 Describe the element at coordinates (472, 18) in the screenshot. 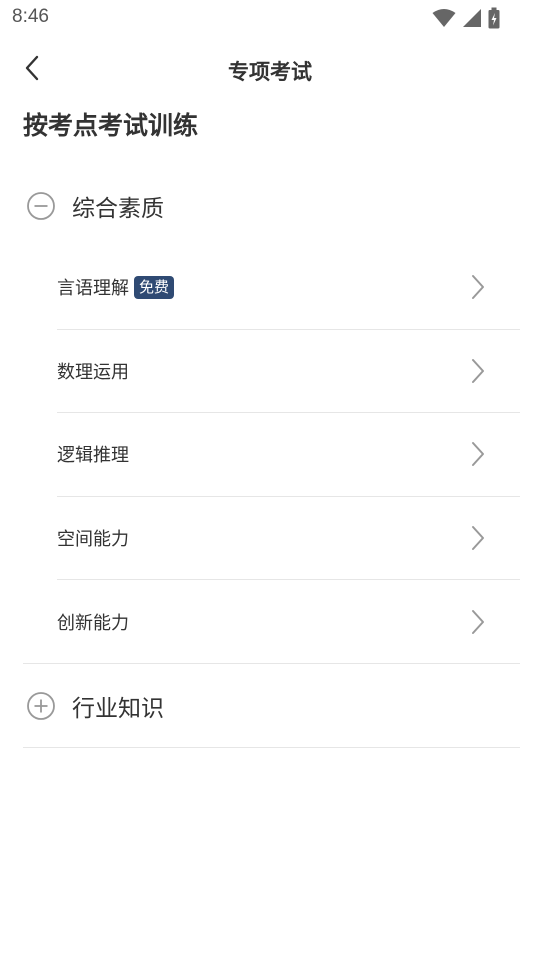

I see `cellular-signal-icon` at that location.